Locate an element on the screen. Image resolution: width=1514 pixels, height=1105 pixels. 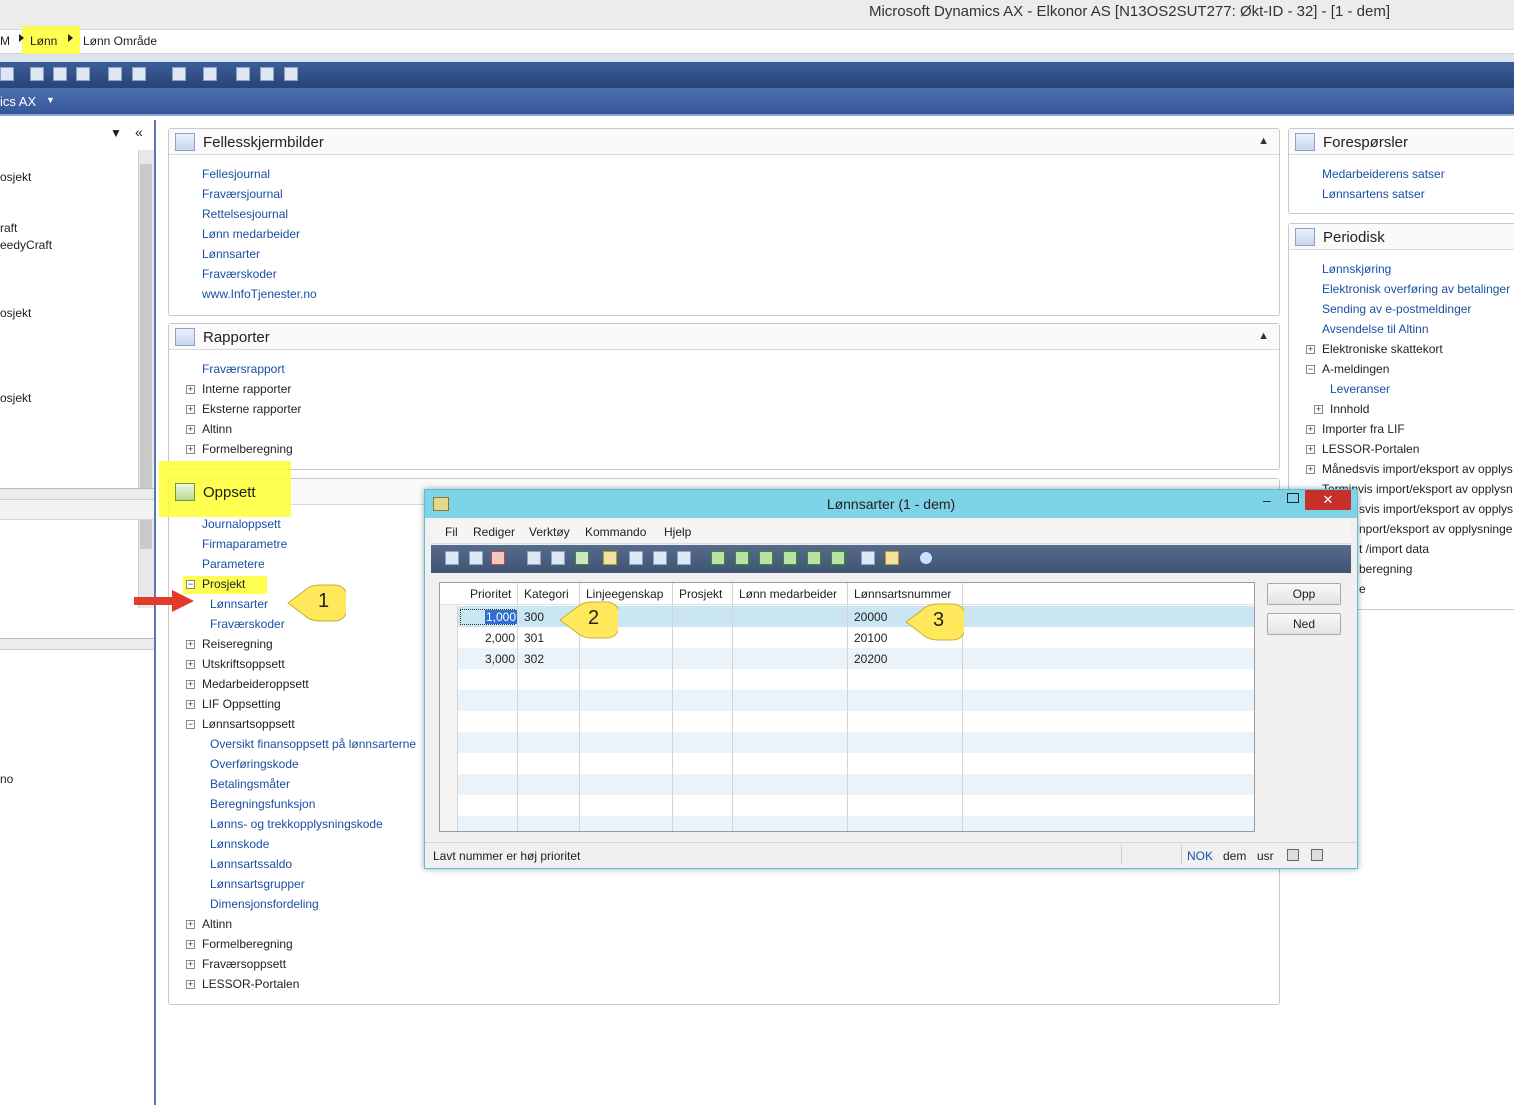
nav-item: eedyCraft is located at coordinates (26, 245).